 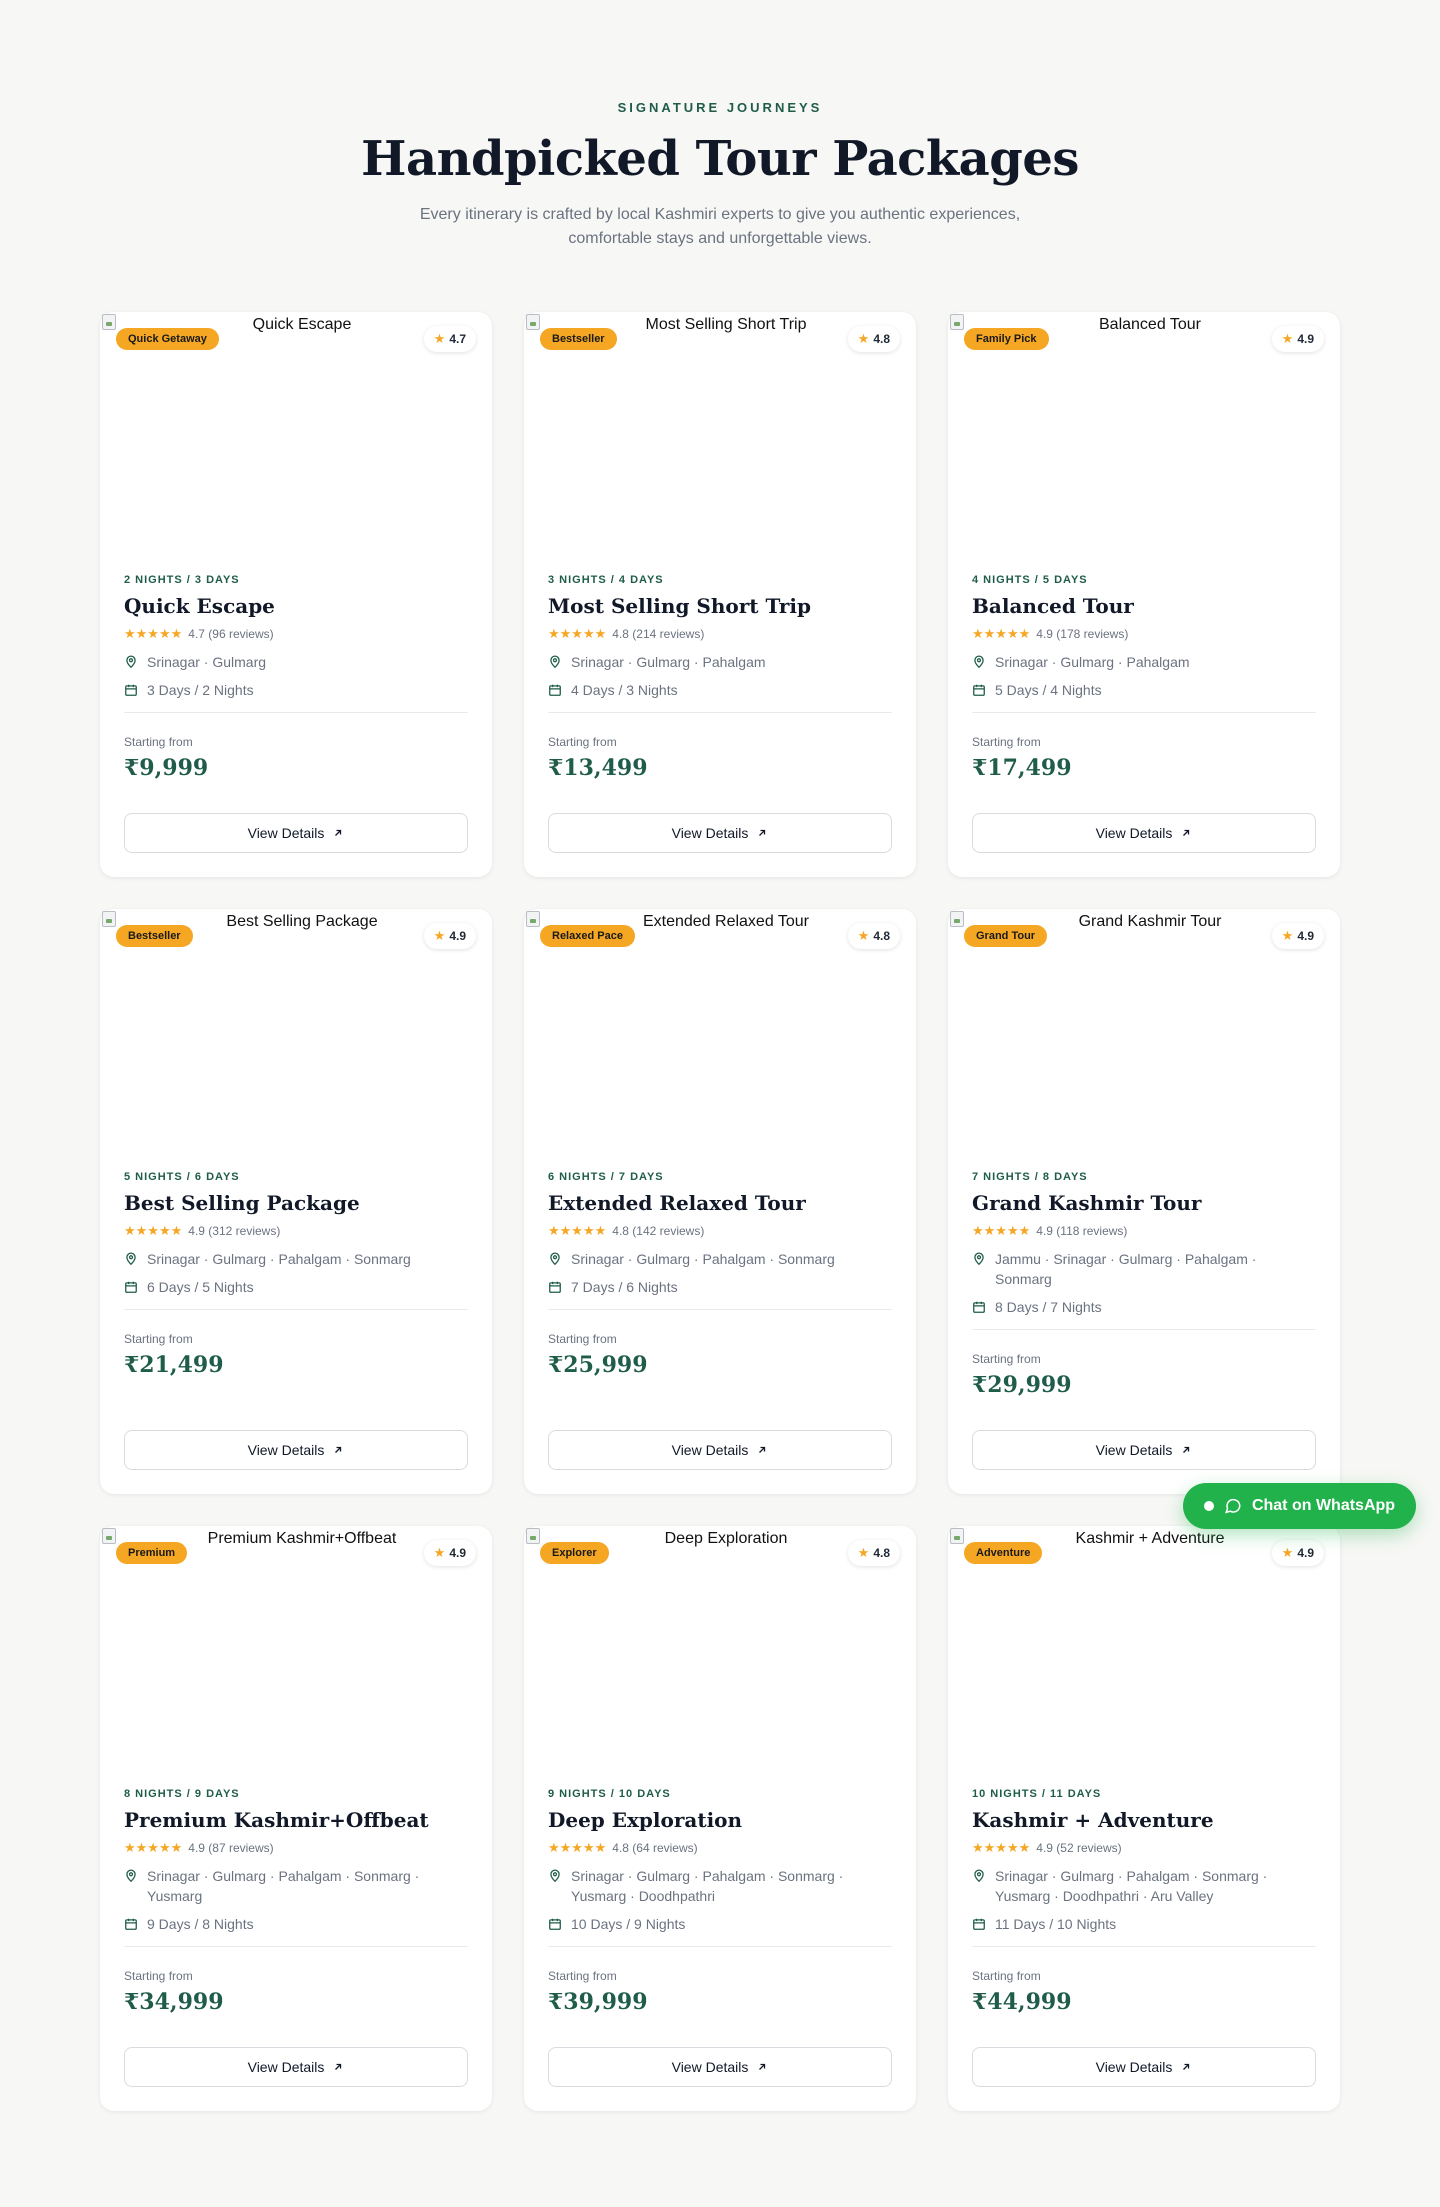 I want to click on package-badge: Adventure, so click(x=1003, y=1553).